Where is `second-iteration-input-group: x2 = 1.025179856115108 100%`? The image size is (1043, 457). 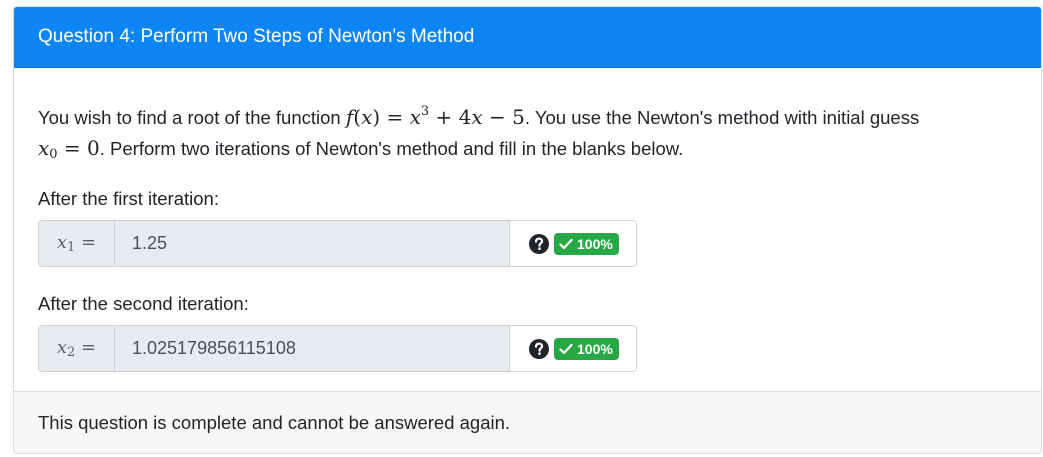 second-iteration-input-group: x2 = 1.025179856115108 100% is located at coordinates (337, 348).